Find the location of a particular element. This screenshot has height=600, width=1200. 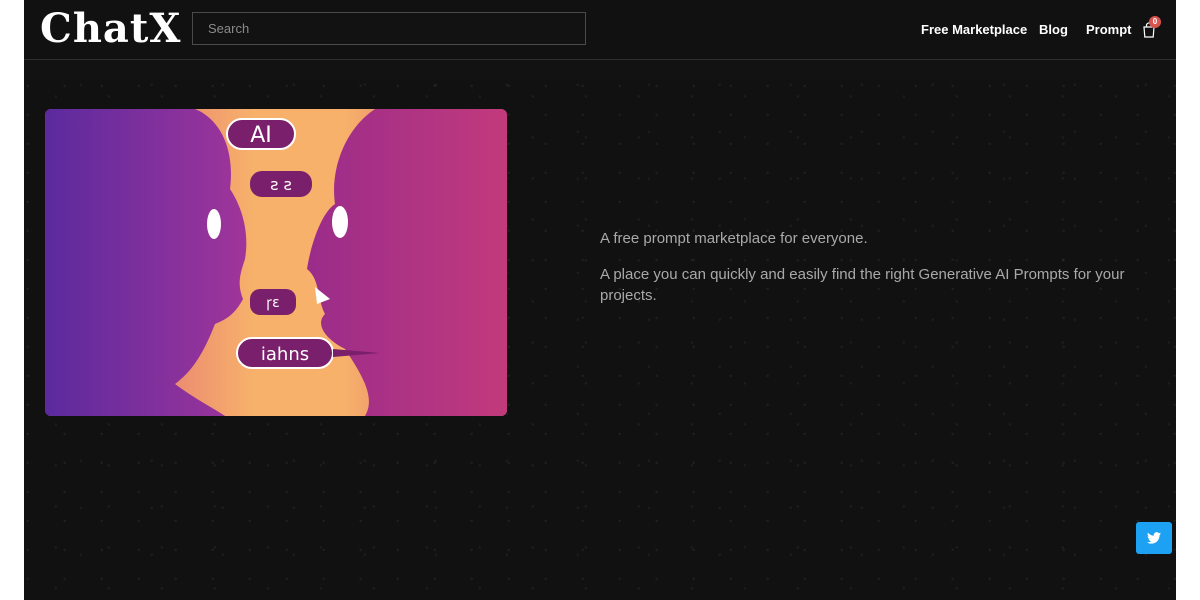

site-header: ChatX Free Marketplace Blog Prompt 0 is located at coordinates (600, 30).